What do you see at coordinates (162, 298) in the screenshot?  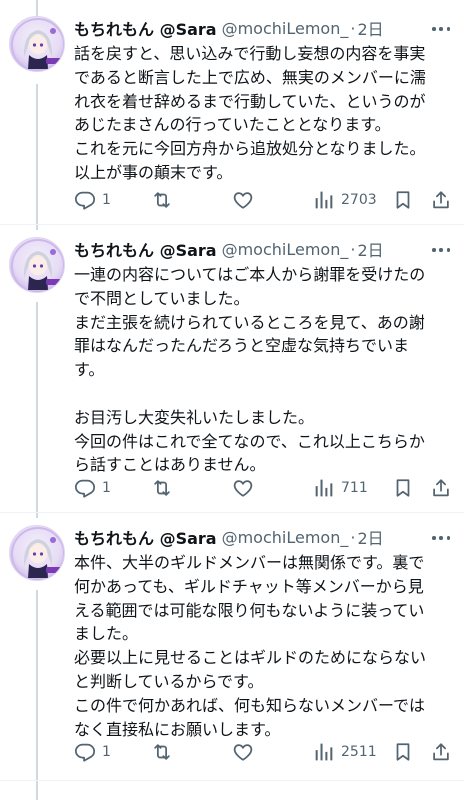 I see `tweet-text-line: で不問としていました。` at bounding box center [162, 298].